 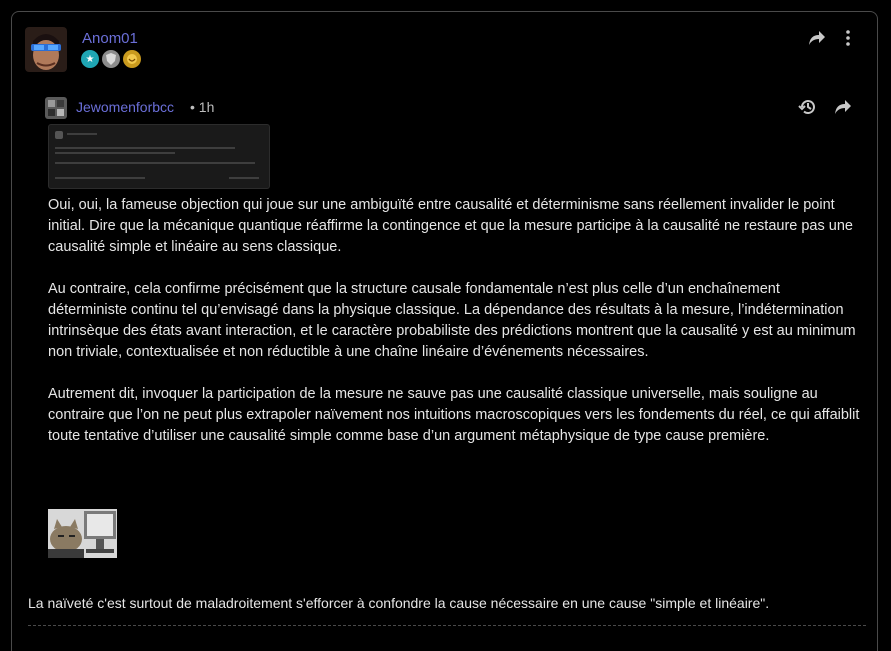 What do you see at coordinates (90, 59) in the screenshot?
I see `teal-star-badge-icon: ★` at bounding box center [90, 59].